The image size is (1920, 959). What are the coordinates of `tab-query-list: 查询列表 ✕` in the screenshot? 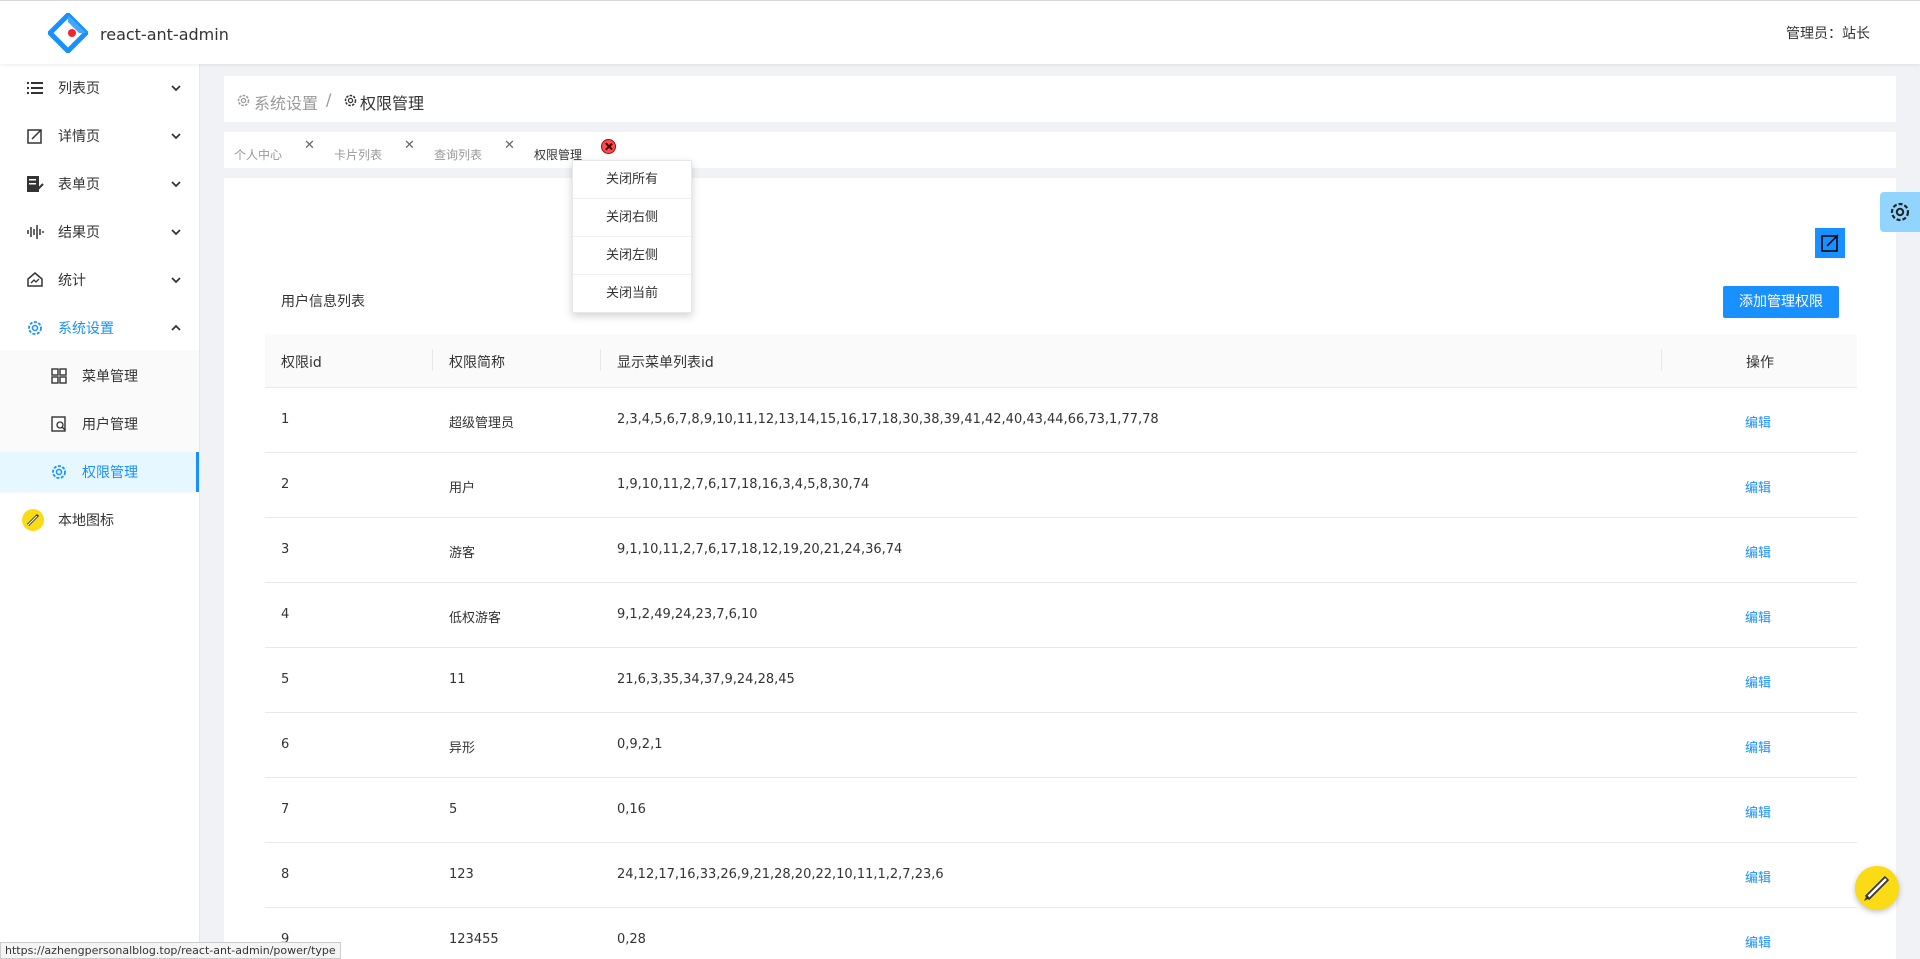 It's located at (474, 150).